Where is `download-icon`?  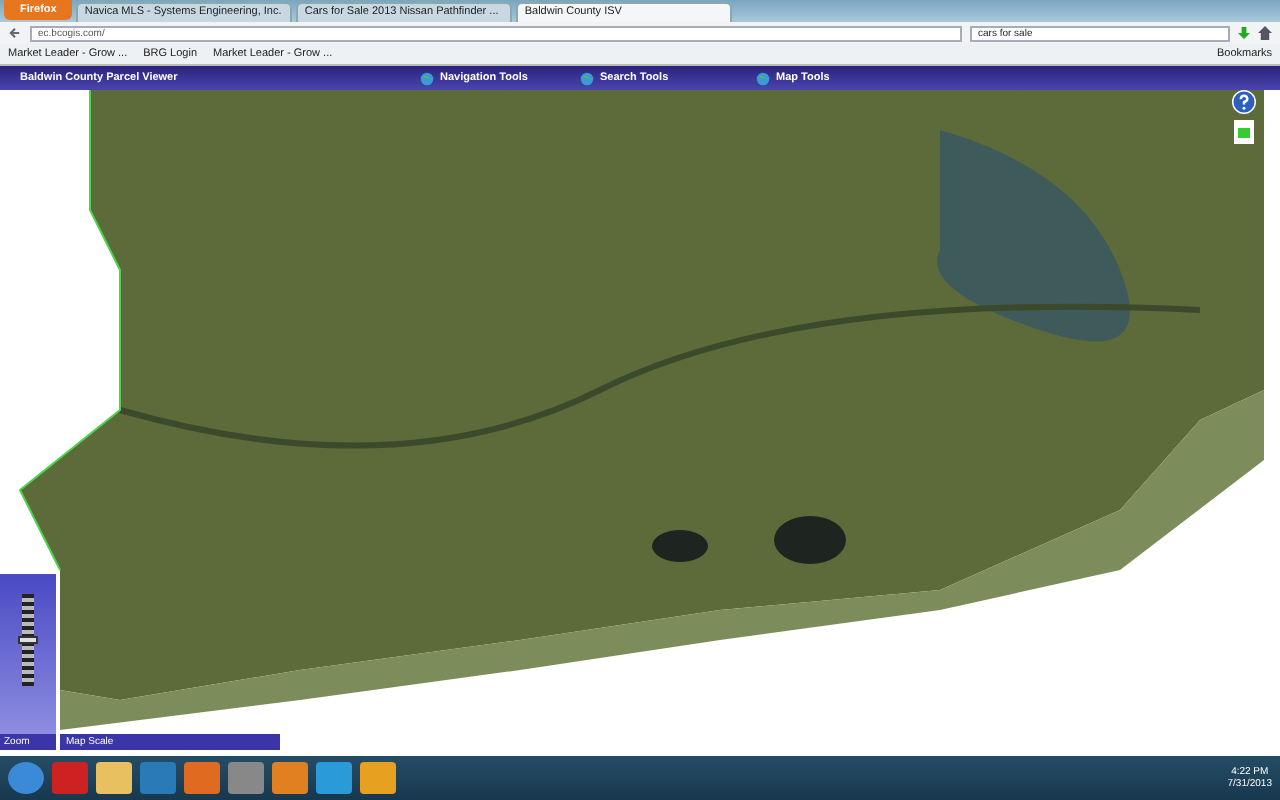
download-icon is located at coordinates (1244, 33).